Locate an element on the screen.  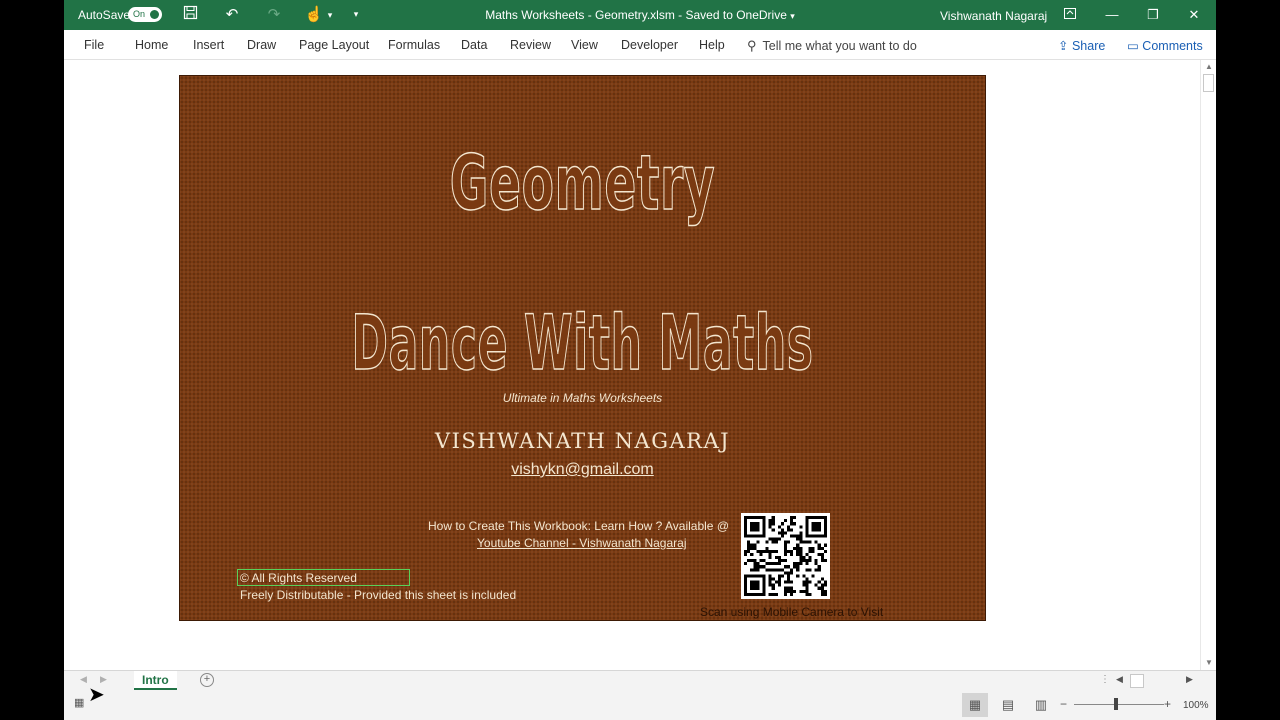
cover-author: VISHWANATH NAGARAJ is located at coordinates (582, 441).